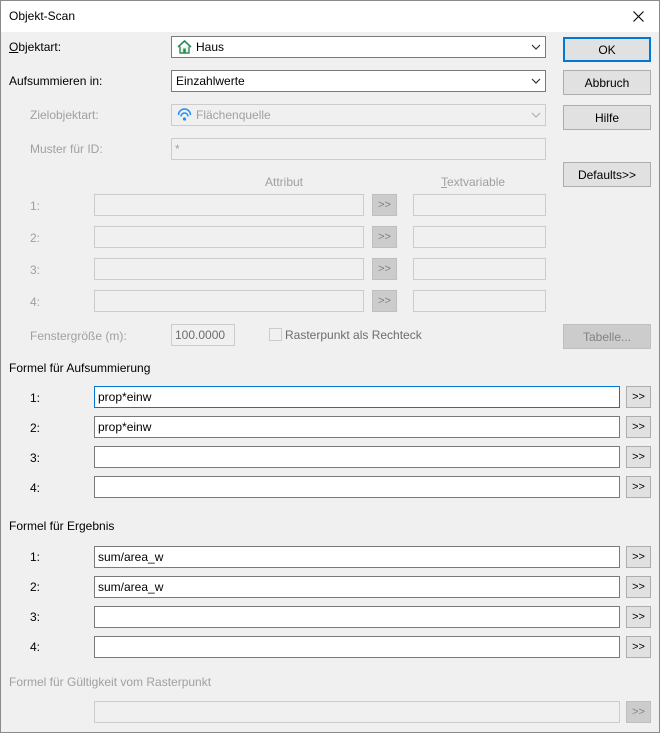 The height and width of the screenshot is (733, 660). Describe the element at coordinates (210, 81) in the screenshot. I see `aufsummieren-value: Einzahlwerte` at that location.